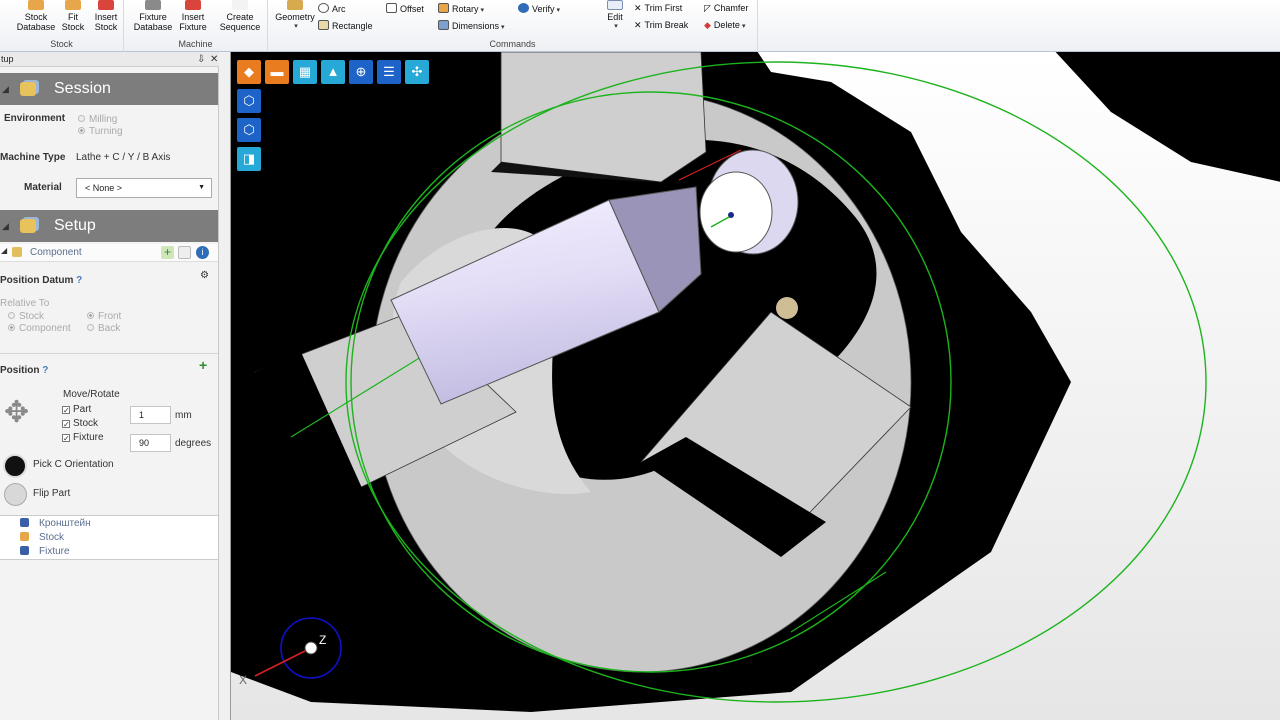 This screenshot has height=720, width=1280. I want to click on verify-button: Verify ▾, so click(539, 8).